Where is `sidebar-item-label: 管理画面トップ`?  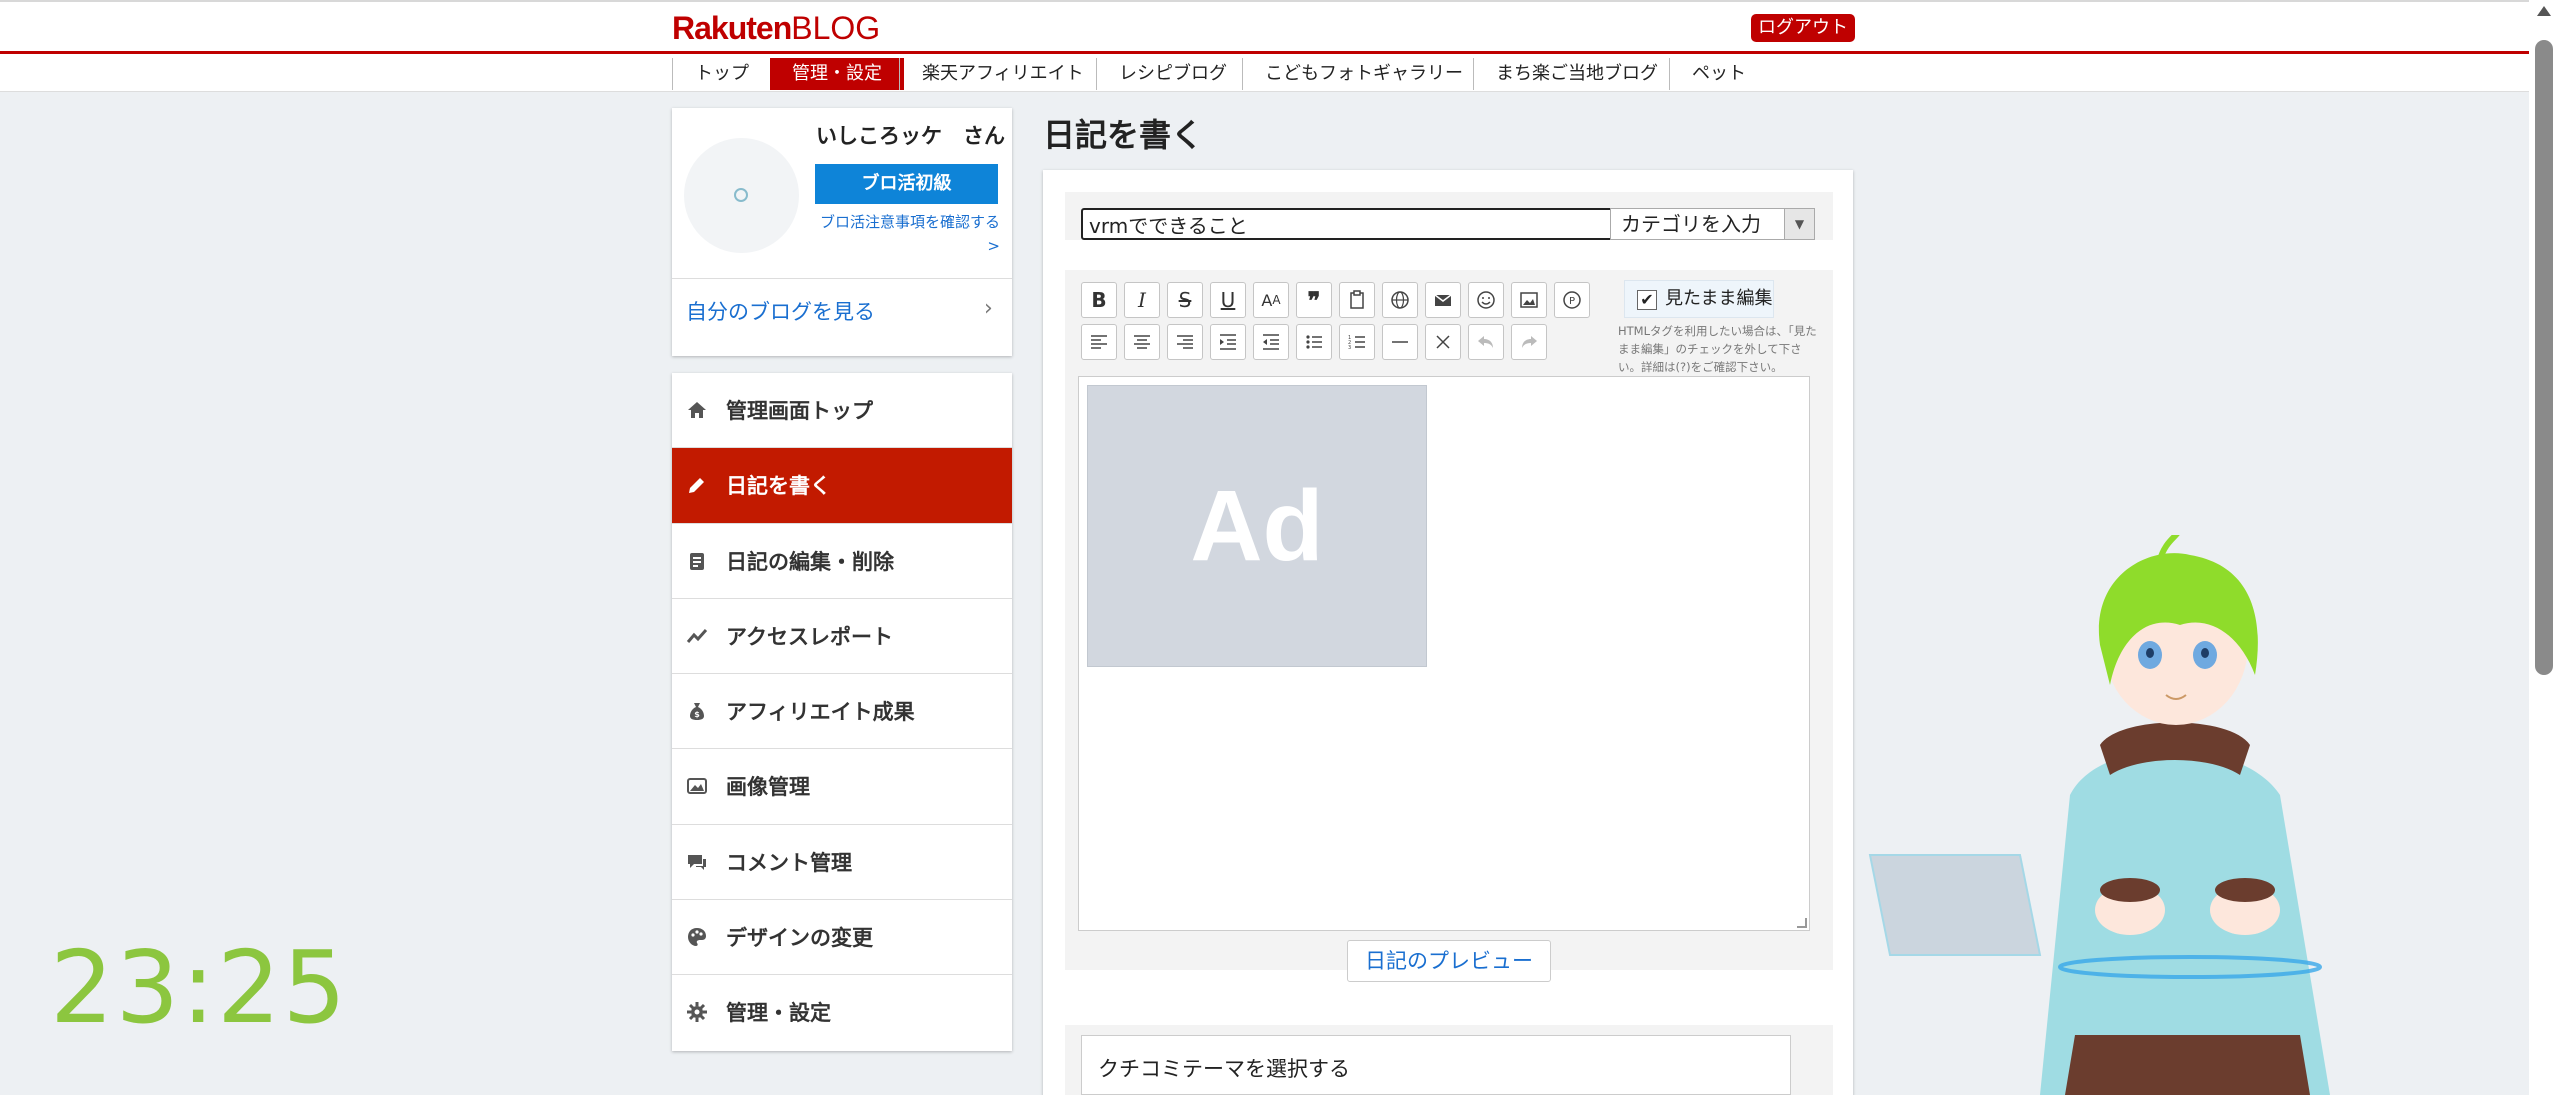
sidebar-item-label: 管理画面トップ is located at coordinates (799, 411).